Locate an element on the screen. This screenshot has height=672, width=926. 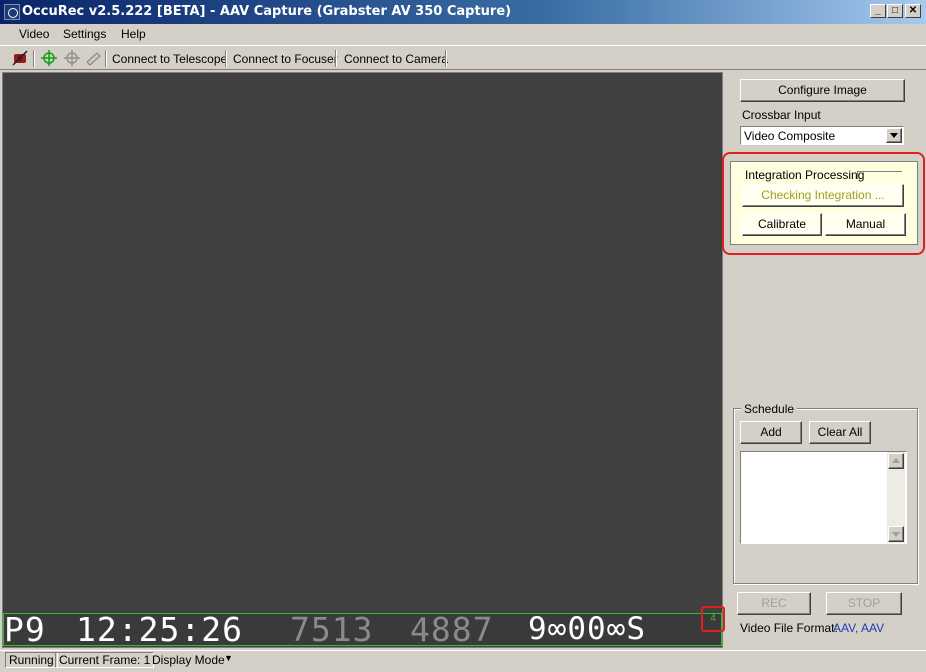
clear-all-button: Clear All is located at coordinates (840, 432).